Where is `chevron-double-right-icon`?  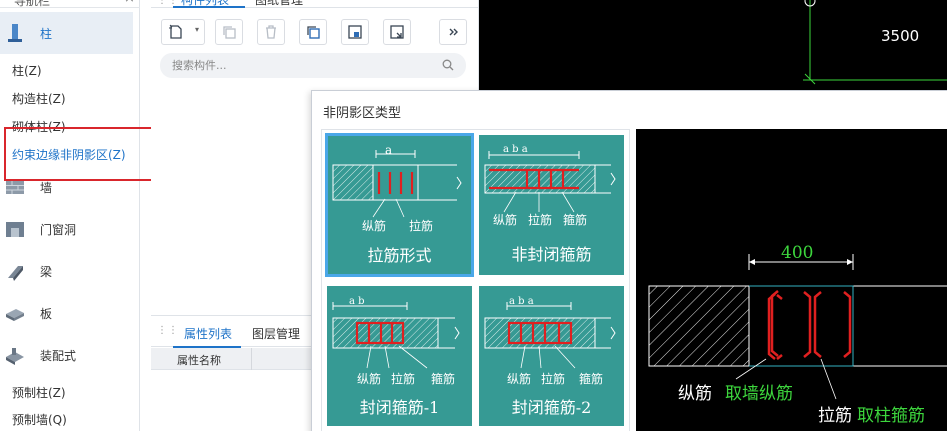 chevron-double-right-icon is located at coordinates (453, 32).